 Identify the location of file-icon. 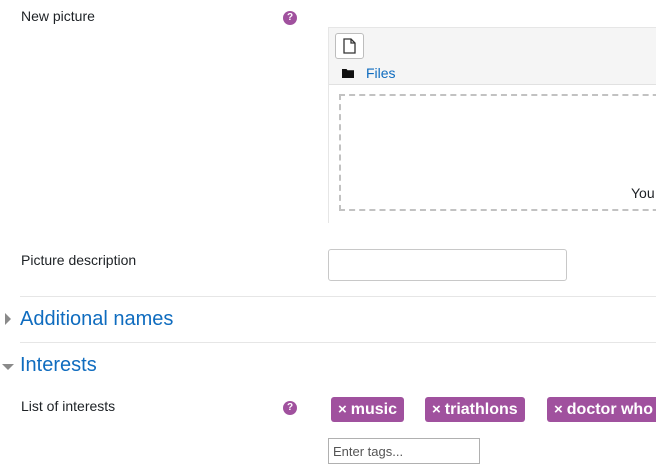
(349, 46).